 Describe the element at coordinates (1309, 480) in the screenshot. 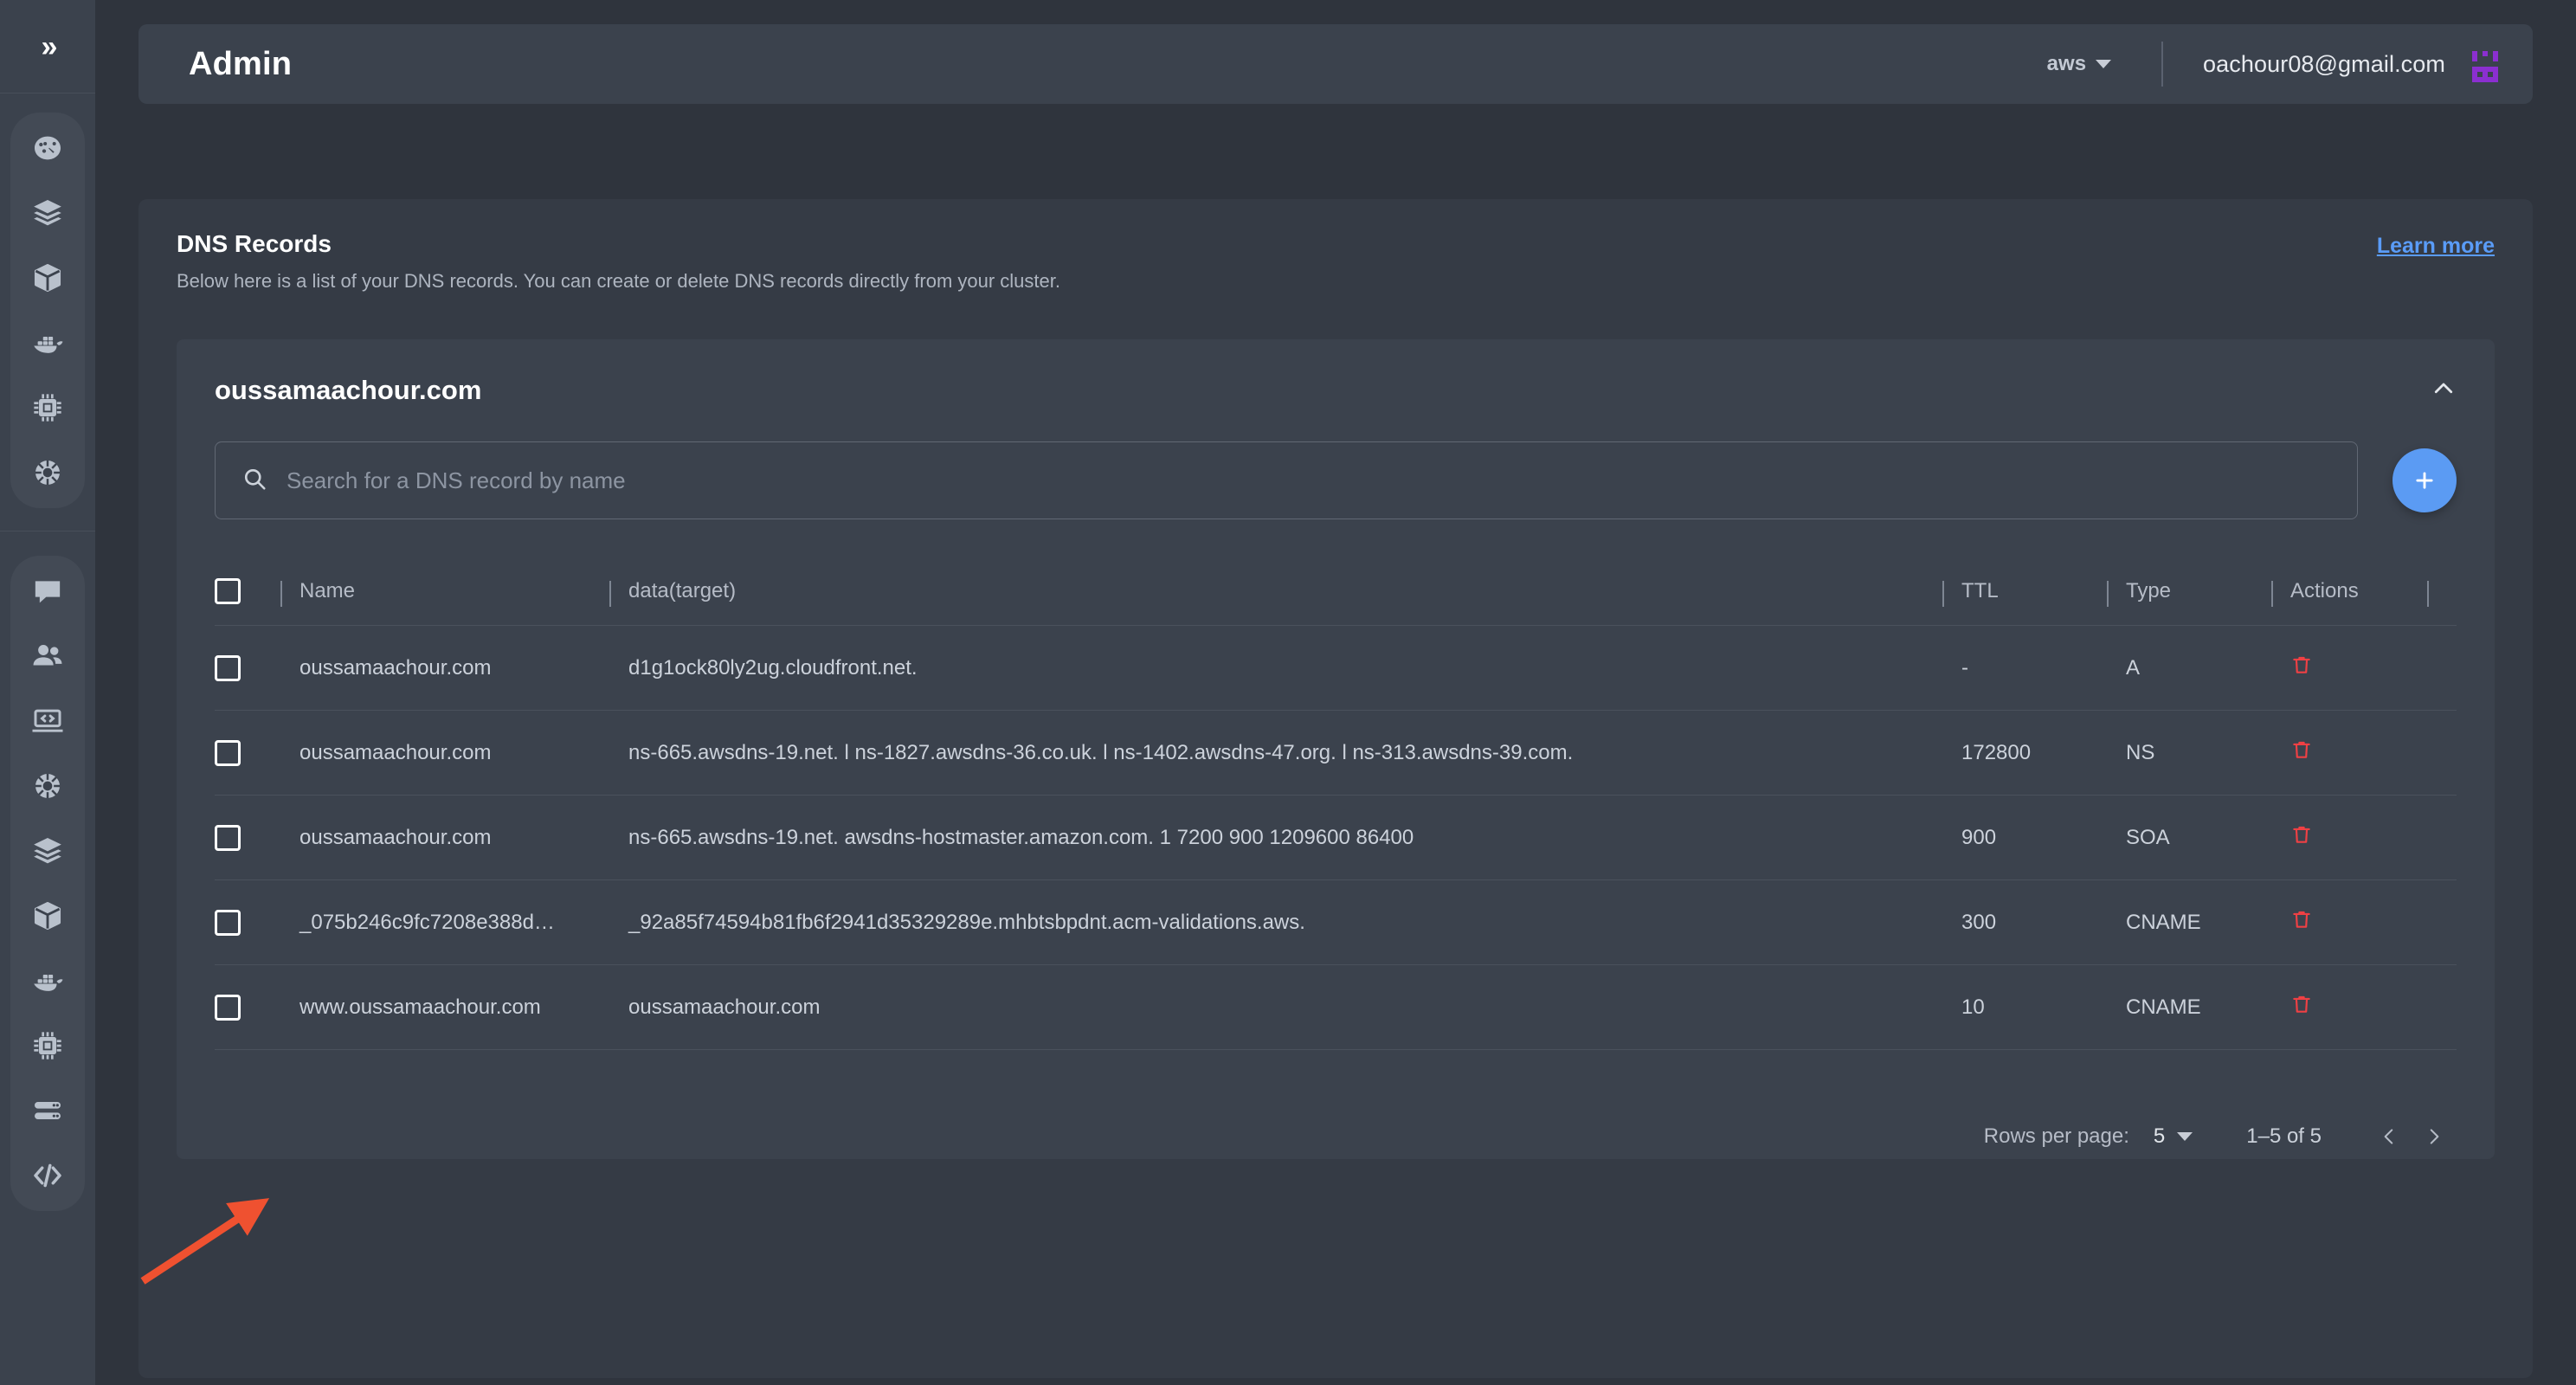

I see `search-input` at that location.